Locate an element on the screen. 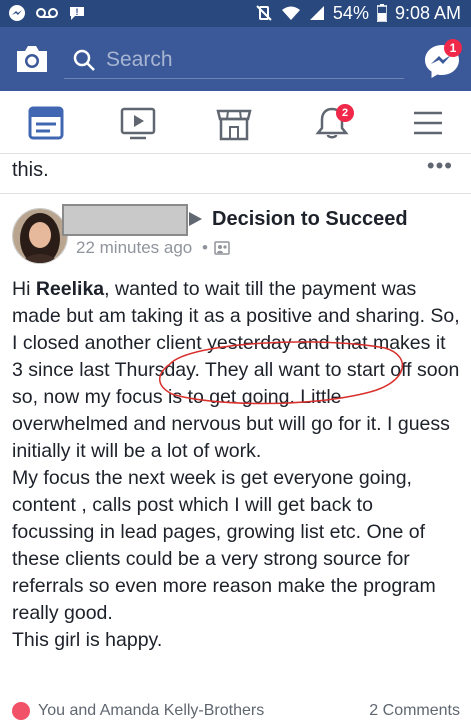 This screenshot has width=471, height=722. greeting-text: Hi is located at coordinates (24, 289).